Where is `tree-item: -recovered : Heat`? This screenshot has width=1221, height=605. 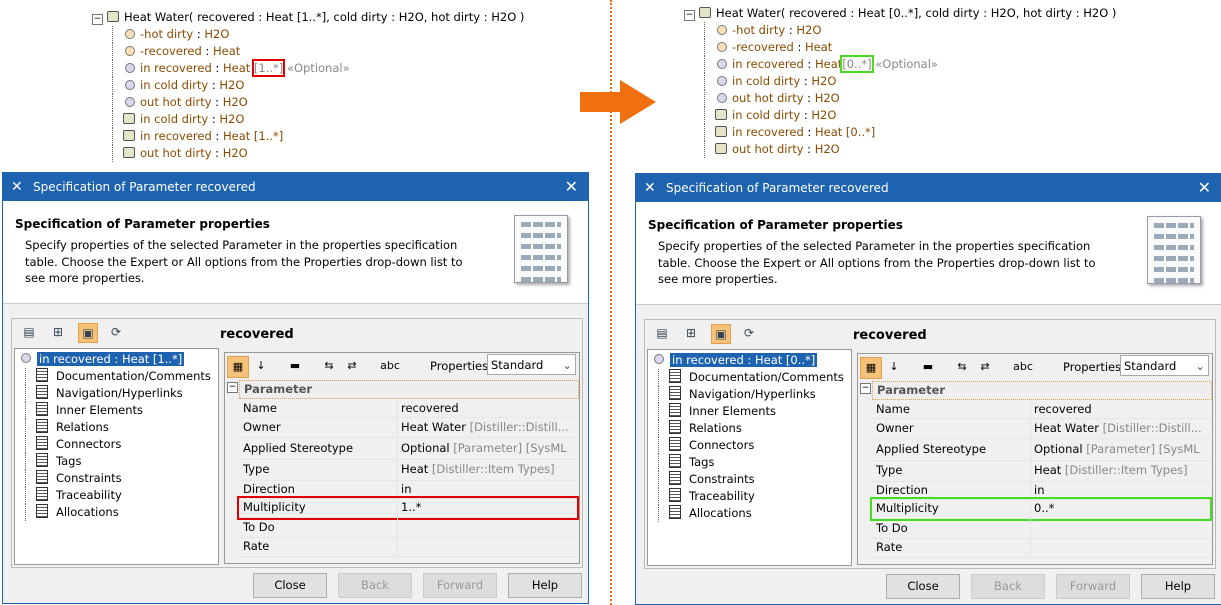 tree-item: -recovered : Heat is located at coordinates (768, 47).